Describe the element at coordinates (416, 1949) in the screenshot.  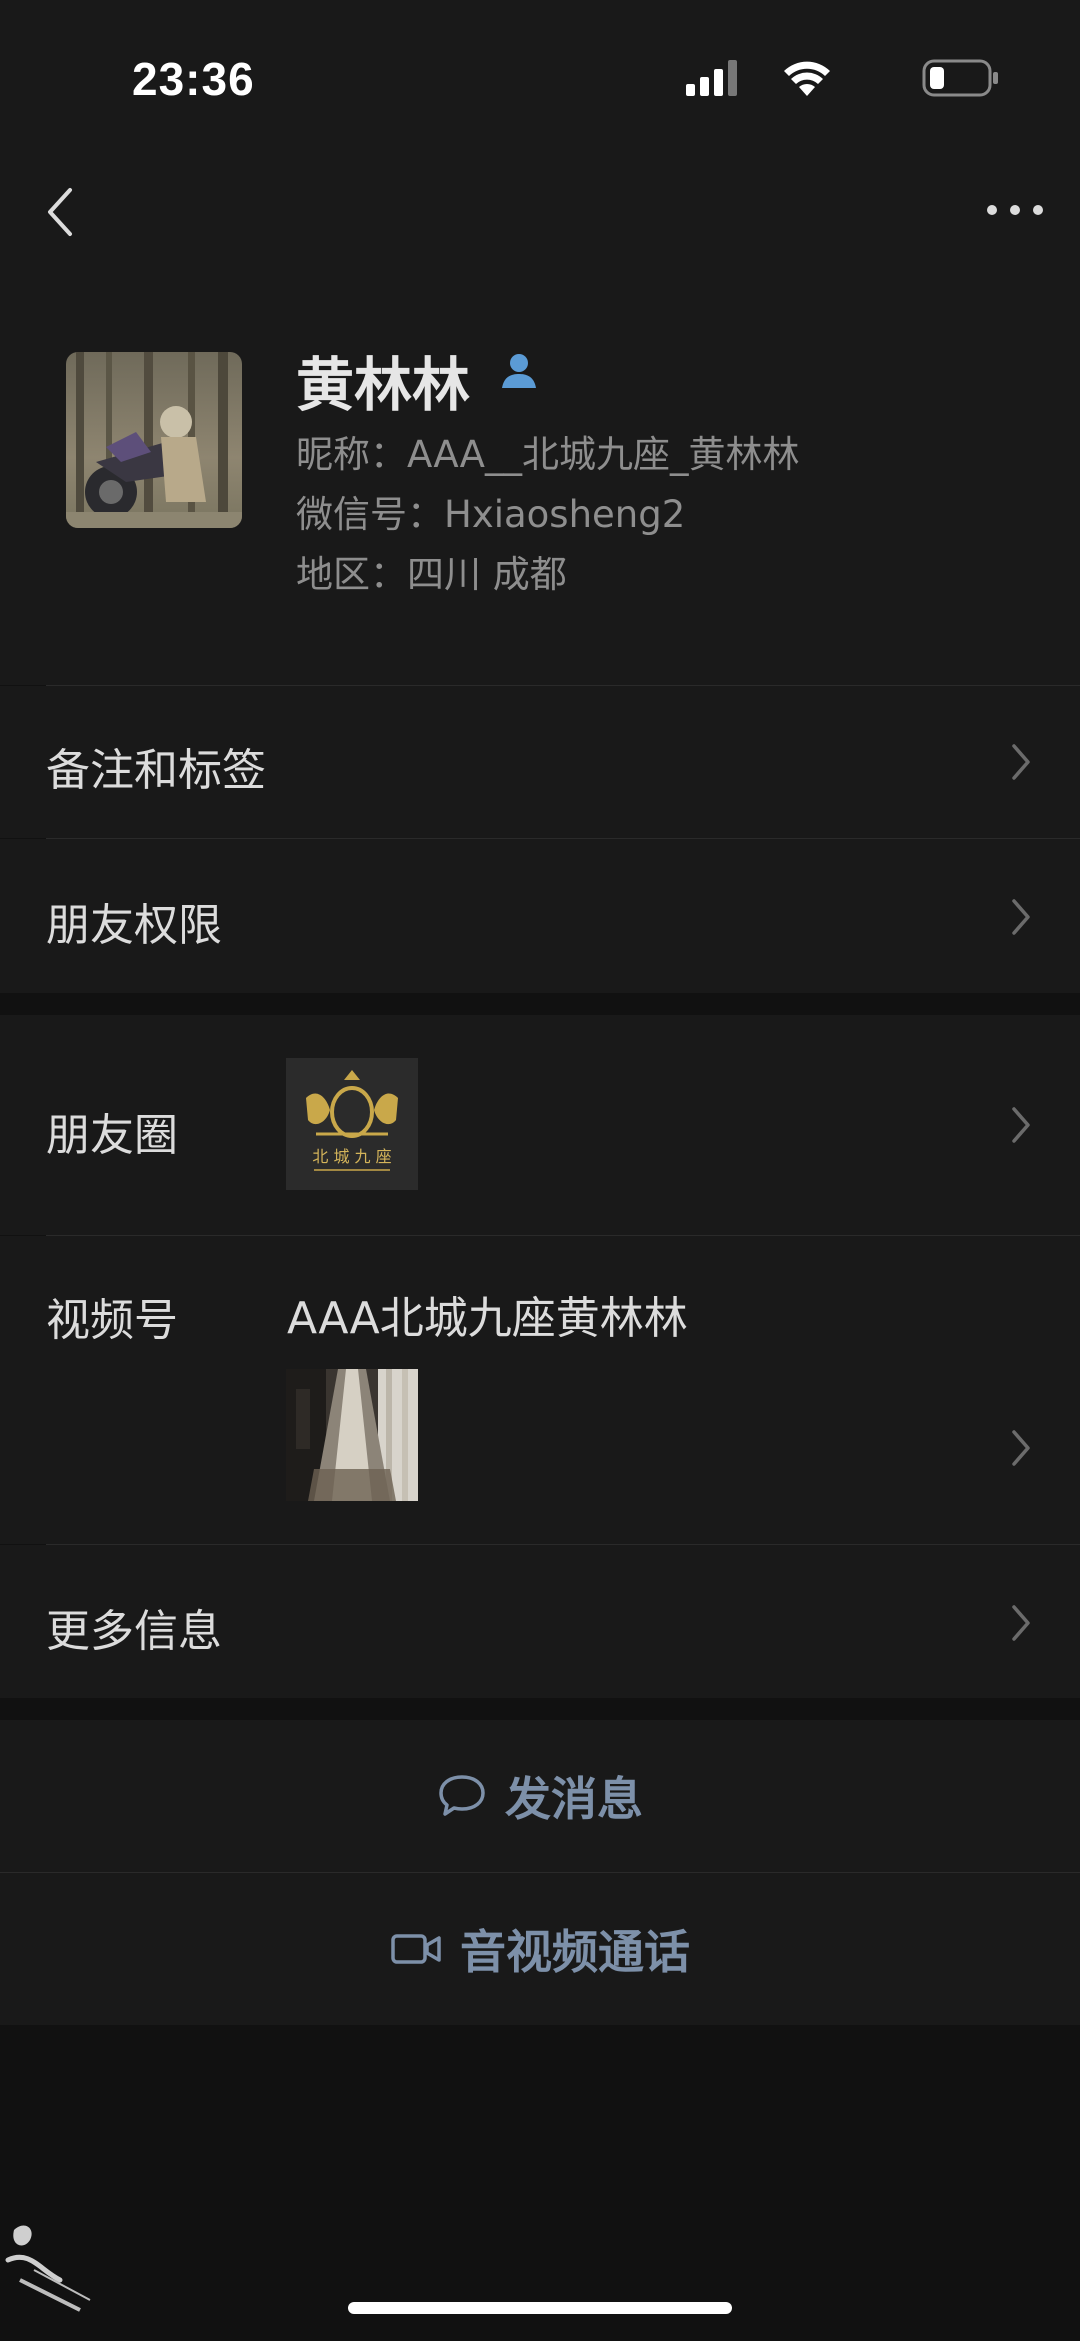
I see `video-camera-icon` at that location.